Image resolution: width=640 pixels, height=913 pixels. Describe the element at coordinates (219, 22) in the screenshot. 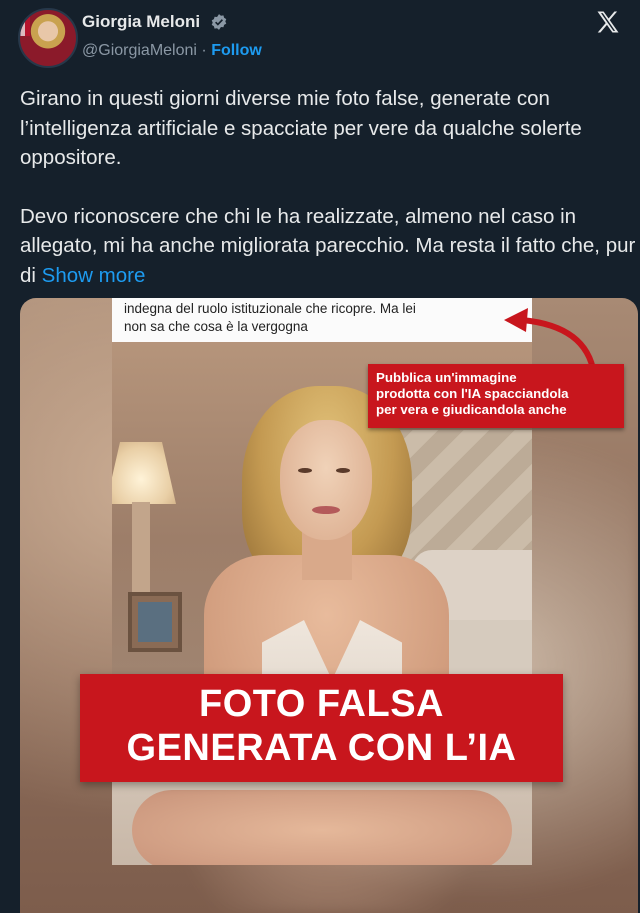

I see `verified-badge-icon` at that location.